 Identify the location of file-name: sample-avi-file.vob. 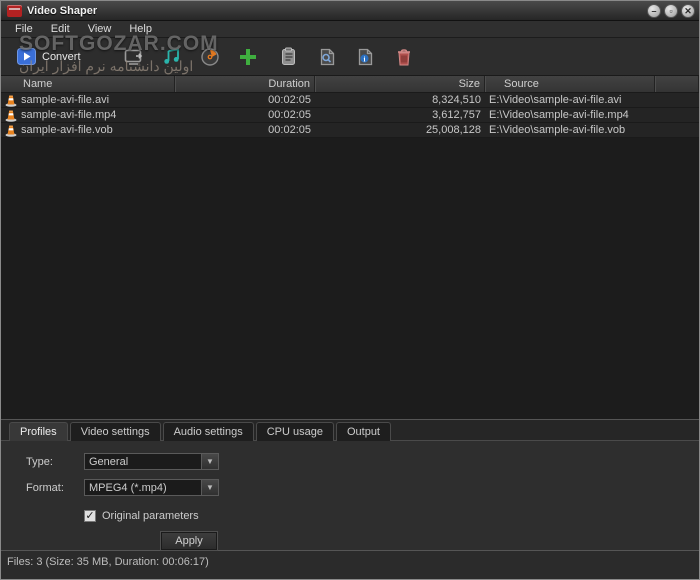
(67, 130).